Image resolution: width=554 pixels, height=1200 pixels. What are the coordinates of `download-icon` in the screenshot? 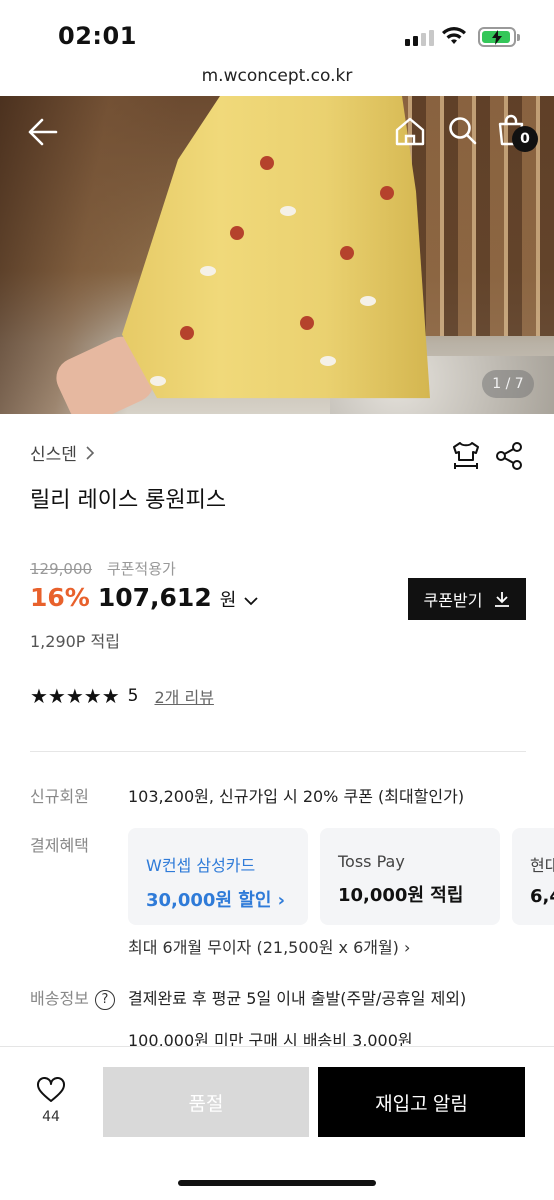 It's located at (502, 599).